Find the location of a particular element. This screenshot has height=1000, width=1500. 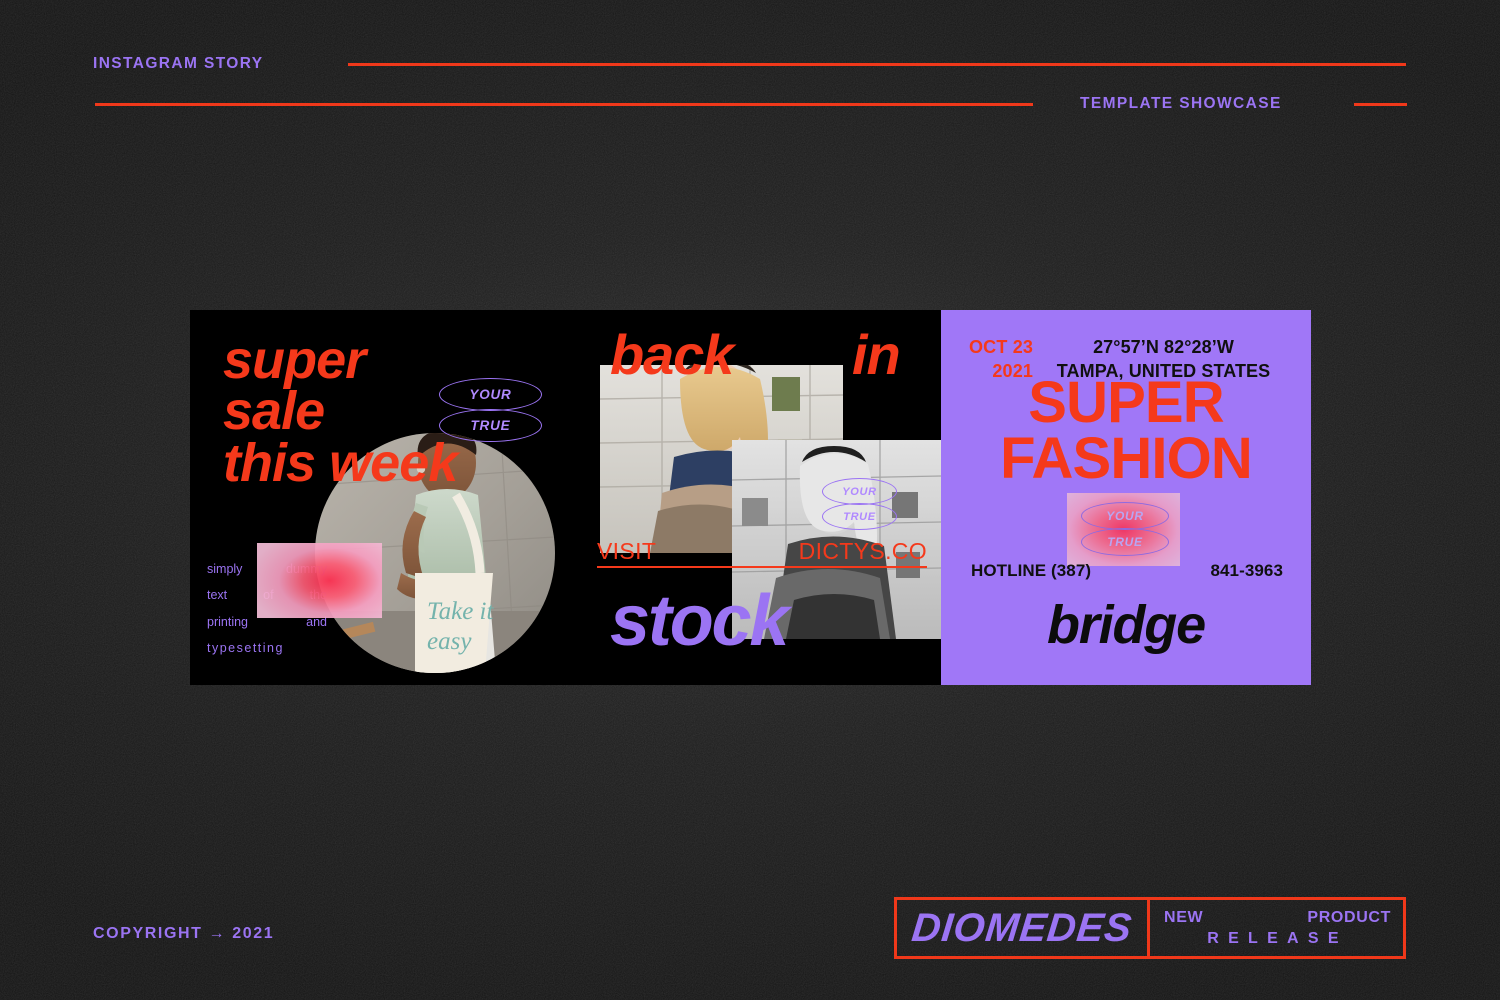

header-rule-bottom is located at coordinates (564, 104).